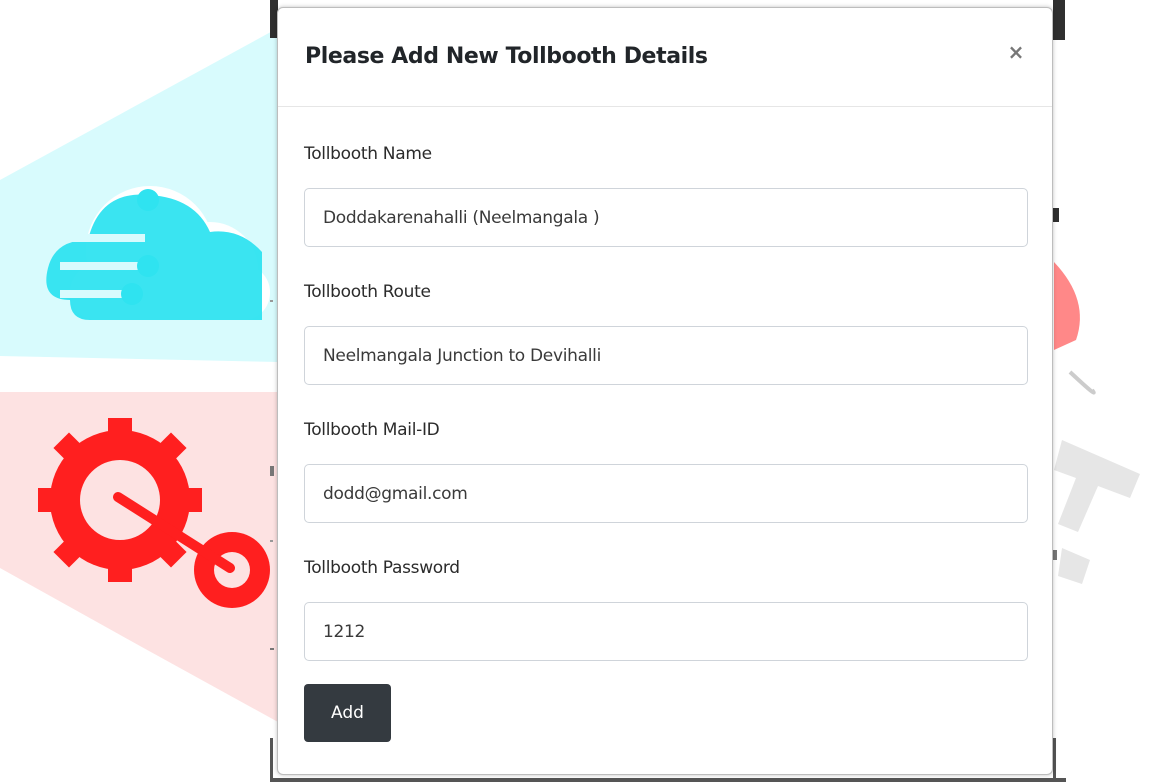 This screenshot has height=782, width=1166. Describe the element at coordinates (666, 217) in the screenshot. I see `tollbooth-name-input` at that location.